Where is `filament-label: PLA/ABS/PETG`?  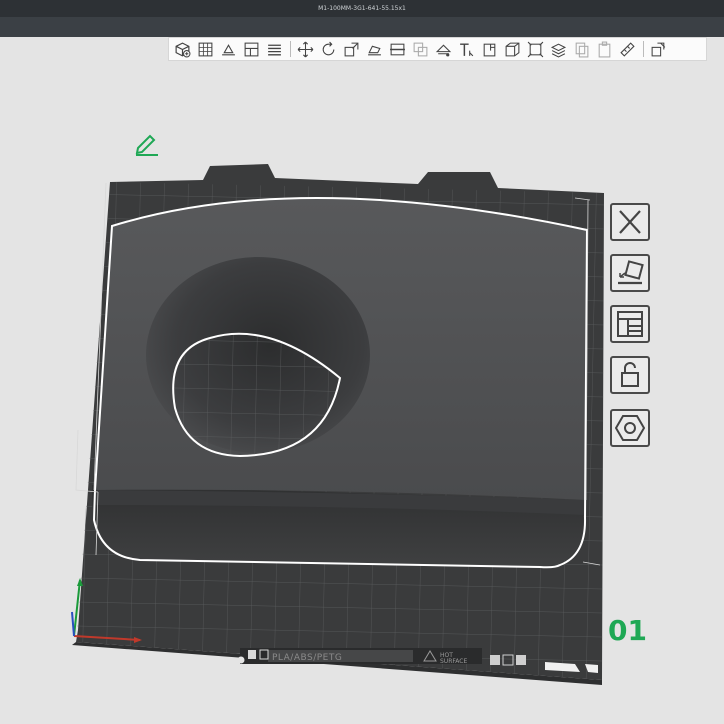 filament-label: PLA/ABS/PETG is located at coordinates (307, 658).